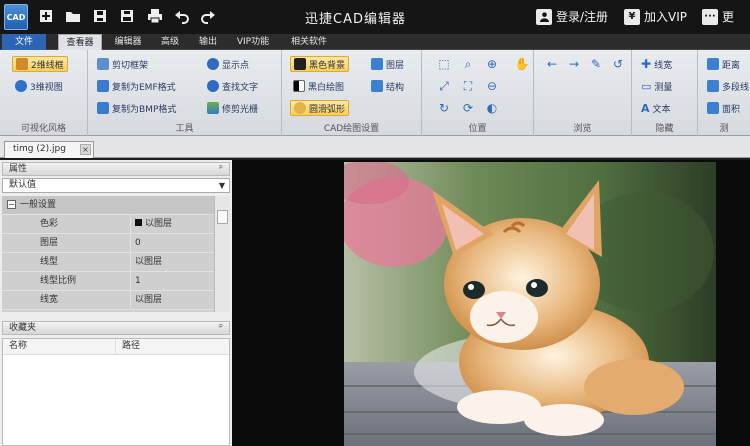  What do you see at coordinates (155, 16) in the screenshot?
I see `print-icon` at bounding box center [155, 16].